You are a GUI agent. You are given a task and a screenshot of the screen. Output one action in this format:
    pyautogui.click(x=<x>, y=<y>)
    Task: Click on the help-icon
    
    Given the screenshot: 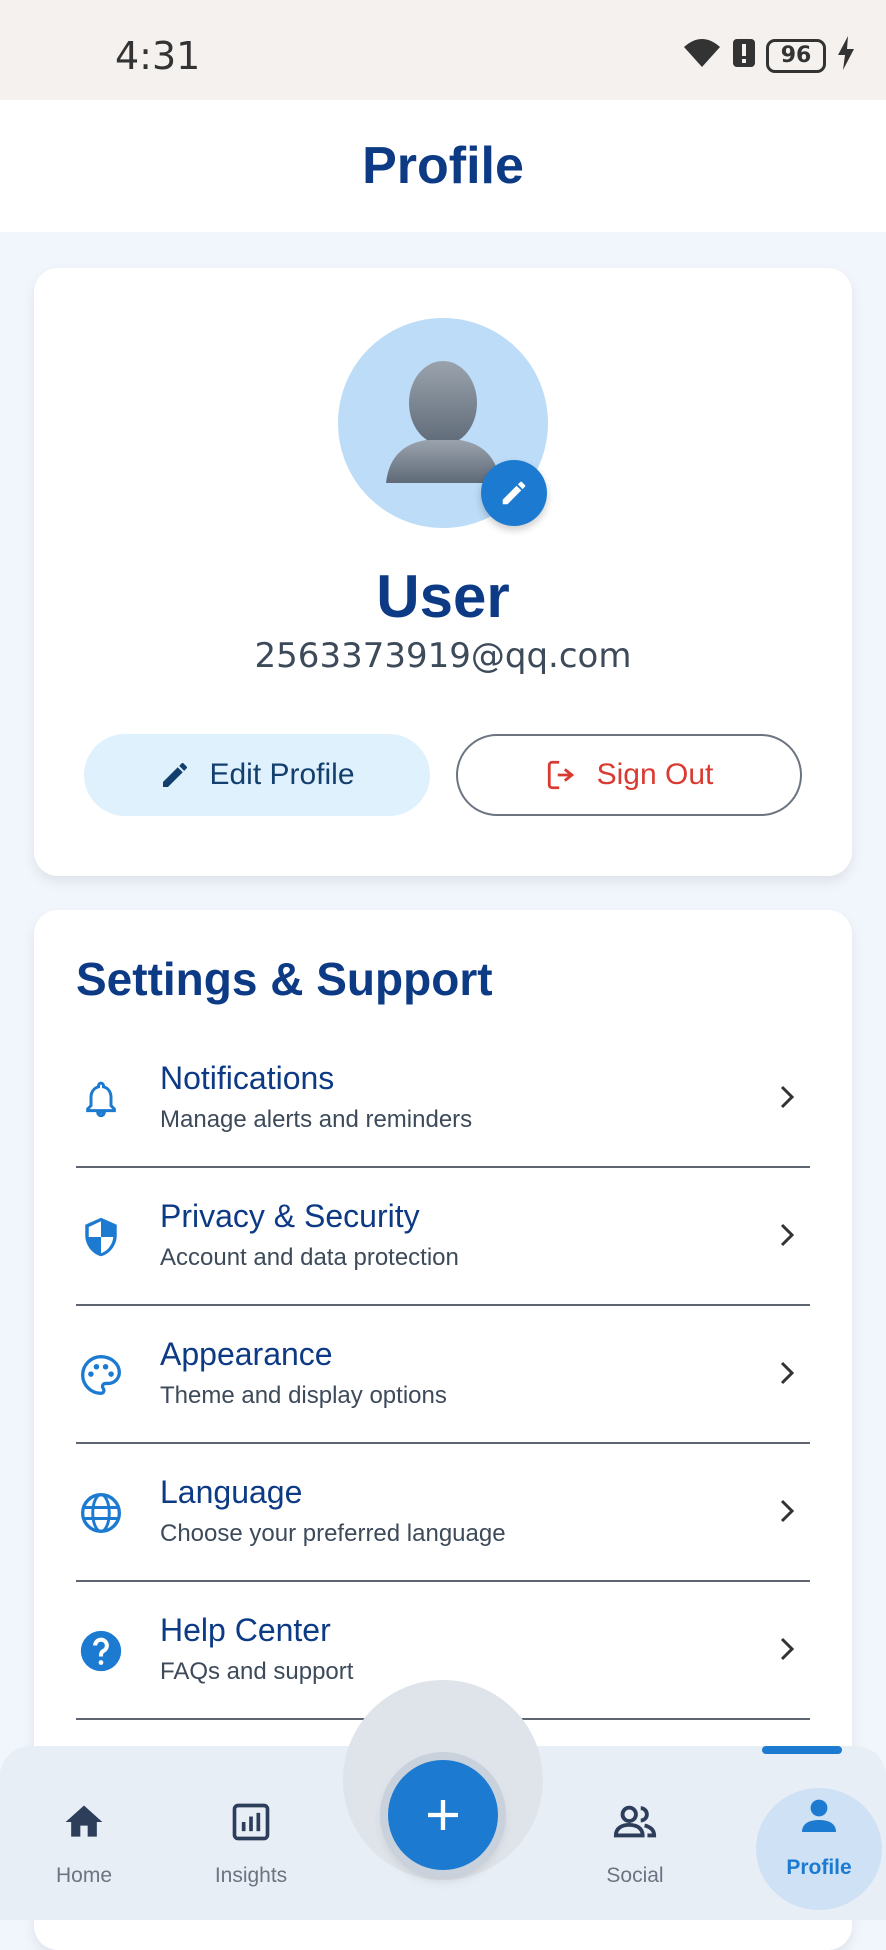 What is the action you would take?
    pyautogui.click(x=101, y=1651)
    